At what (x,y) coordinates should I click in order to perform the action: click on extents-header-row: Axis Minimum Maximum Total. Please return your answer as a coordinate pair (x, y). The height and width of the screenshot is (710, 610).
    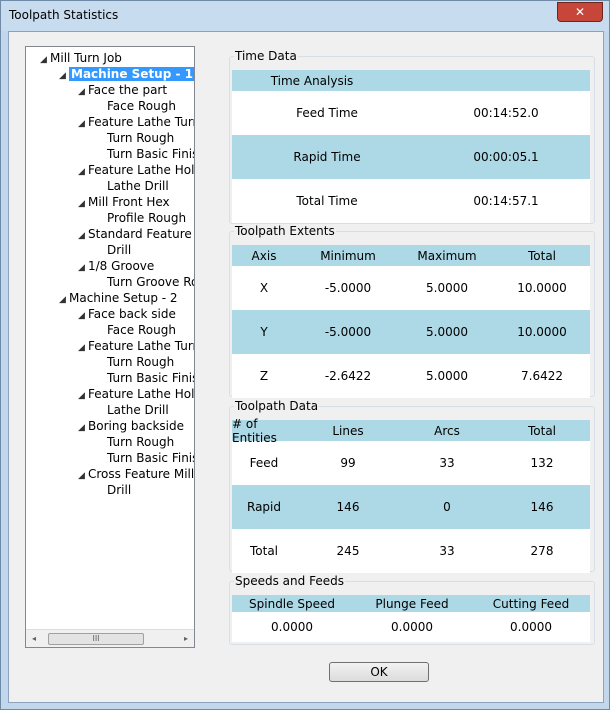
    Looking at the image, I should click on (411, 255).